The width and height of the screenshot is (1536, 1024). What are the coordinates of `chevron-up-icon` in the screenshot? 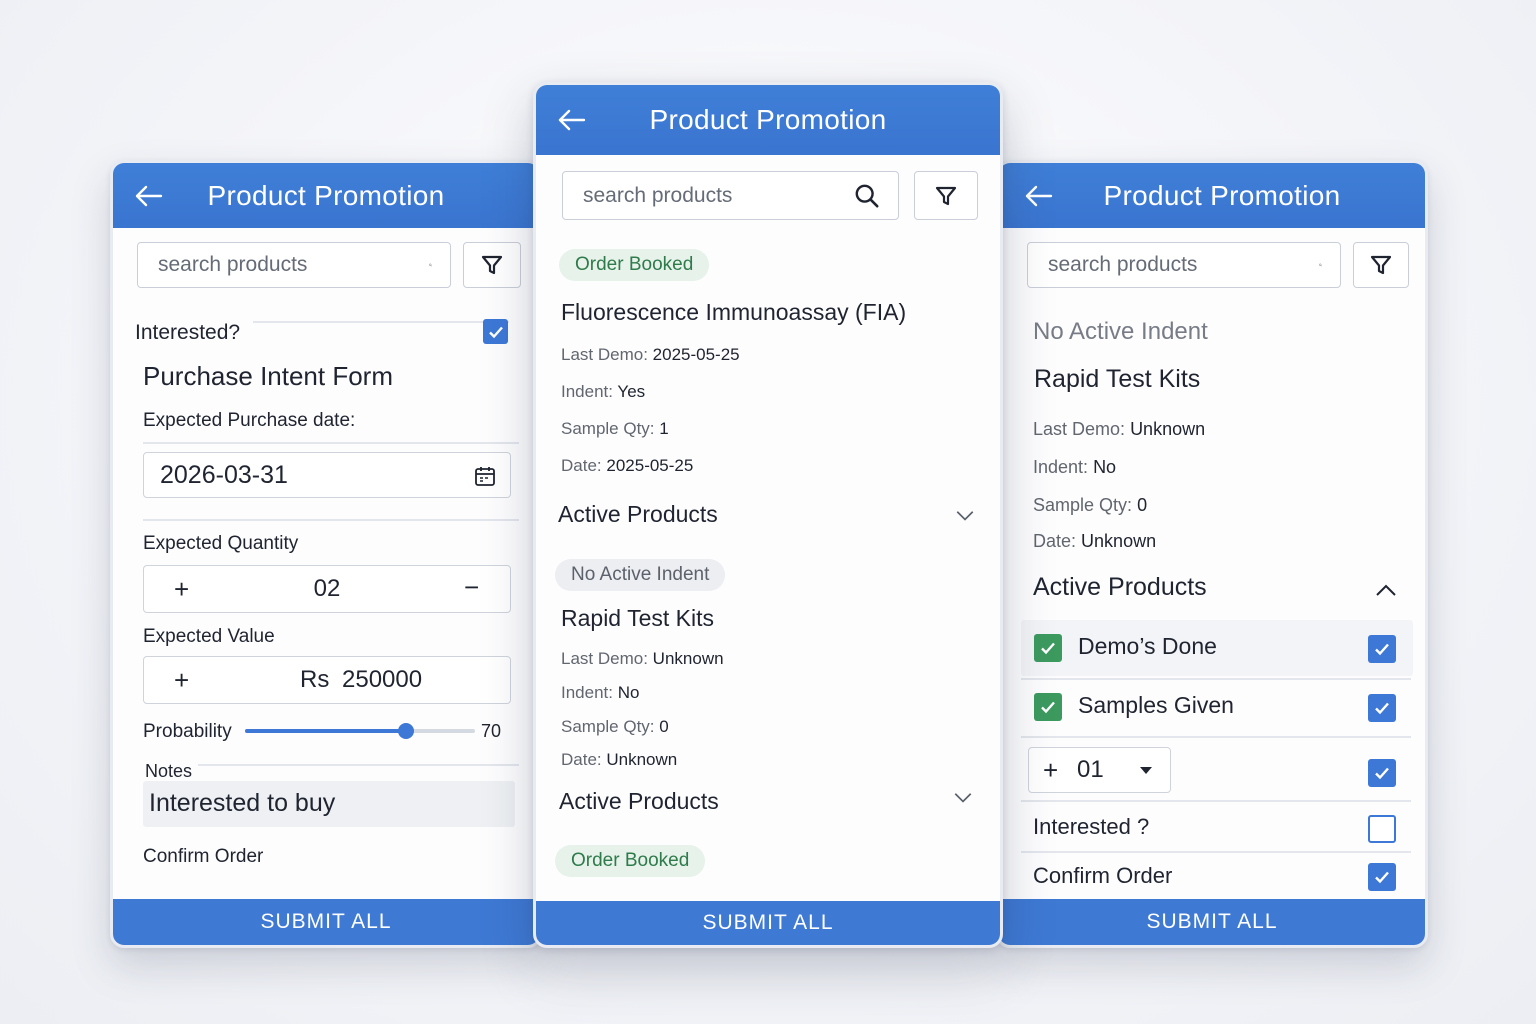 It's located at (1386, 590).